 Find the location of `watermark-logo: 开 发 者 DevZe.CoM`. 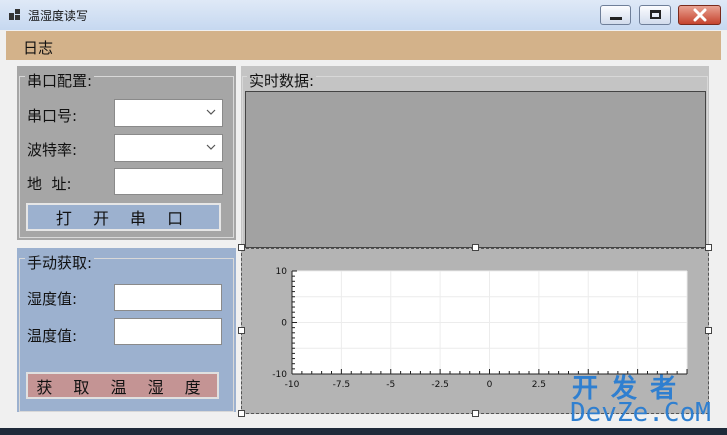

watermark-logo: 开 发 者 DevZe.CoM is located at coordinates (644, 400).